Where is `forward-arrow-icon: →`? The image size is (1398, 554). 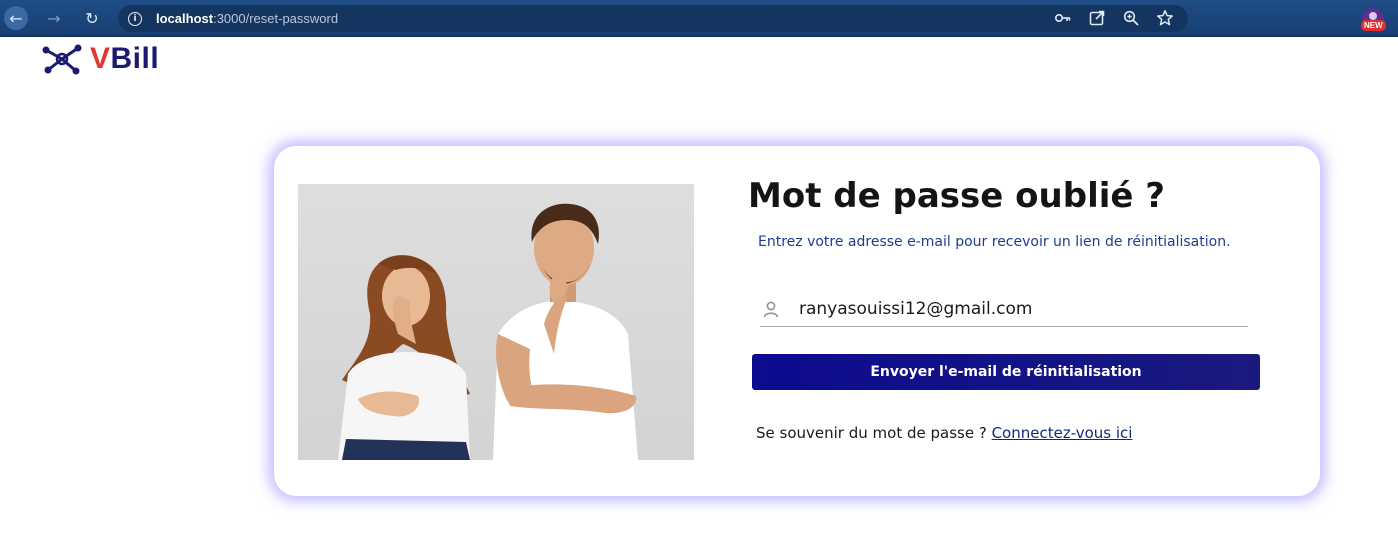 forward-arrow-icon: → is located at coordinates (54, 18).